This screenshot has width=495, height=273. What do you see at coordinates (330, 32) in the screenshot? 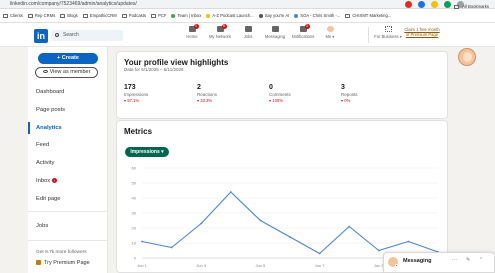
I see `nav-me: Me ▾` at bounding box center [330, 32].